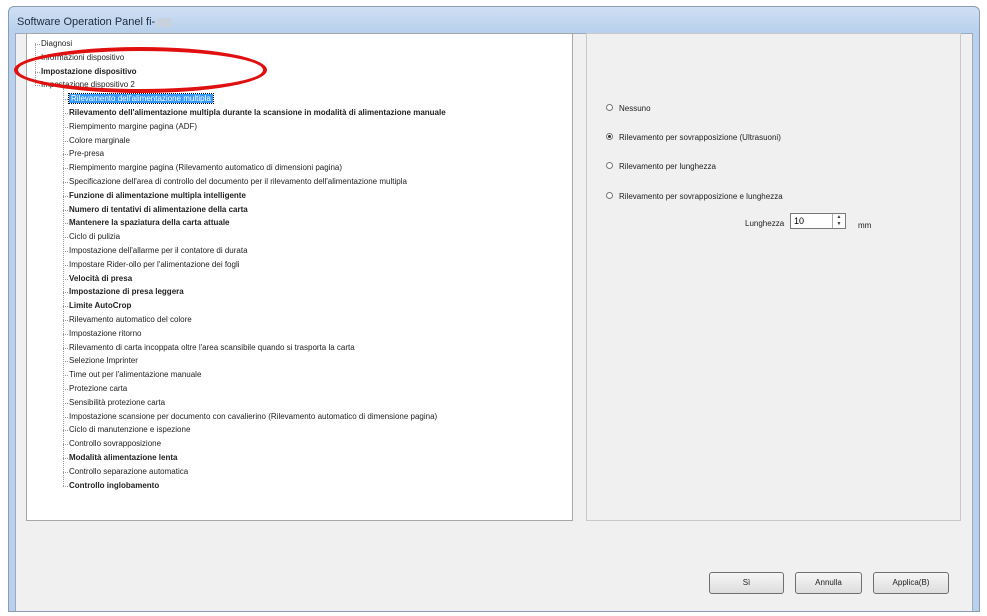  What do you see at coordinates (839, 224) in the screenshot?
I see `spin-down-icon: ▼` at bounding box center [839, 224].